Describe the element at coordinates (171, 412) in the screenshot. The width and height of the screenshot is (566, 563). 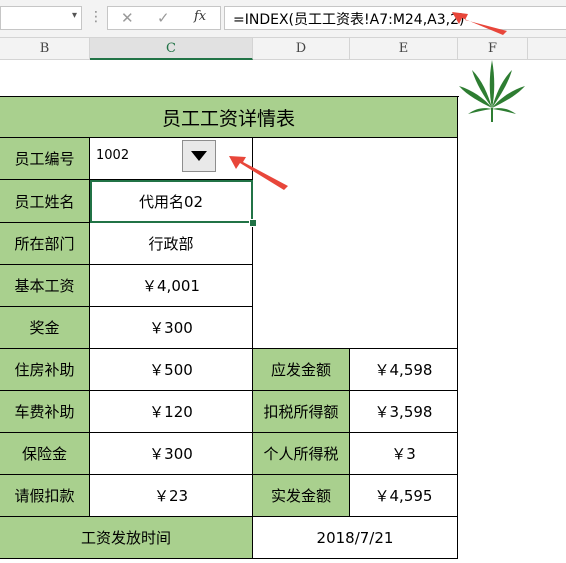
I see `transport-allowance-value: ￥120` at that location.